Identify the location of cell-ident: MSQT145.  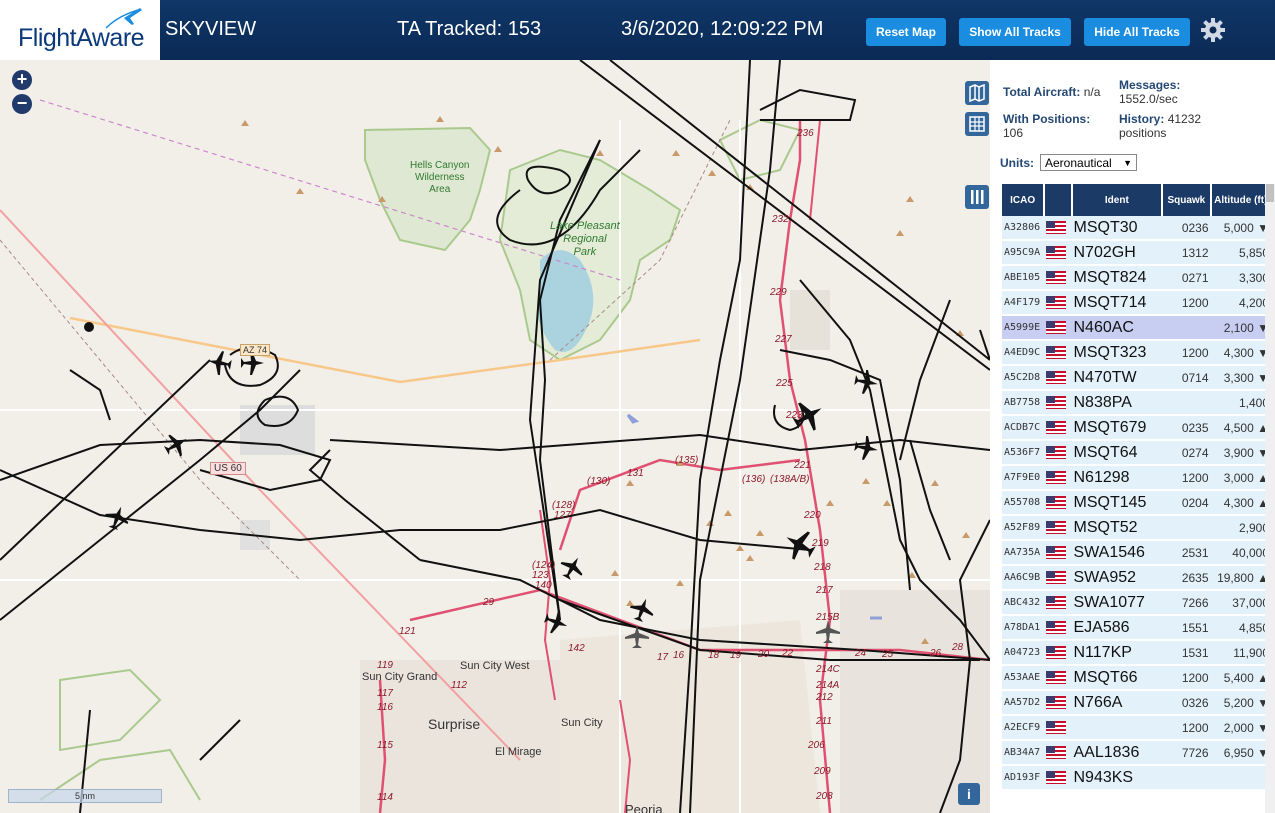
(1117, 503).